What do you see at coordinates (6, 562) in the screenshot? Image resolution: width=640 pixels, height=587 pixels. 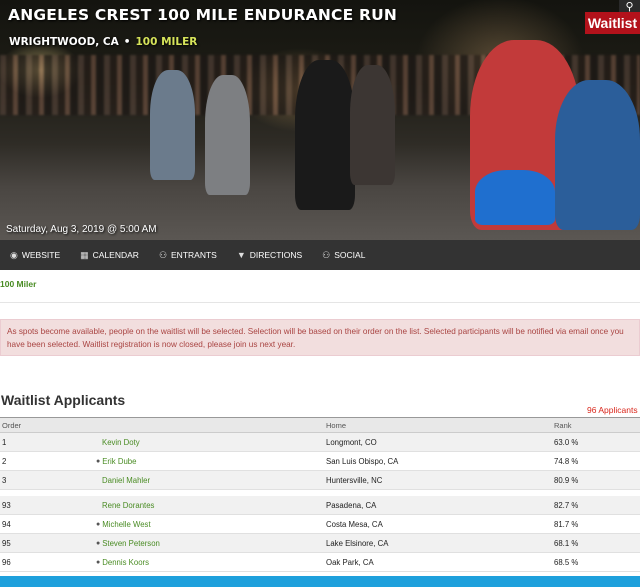 I see `row-order: 96` at bounding box center [6, 562].